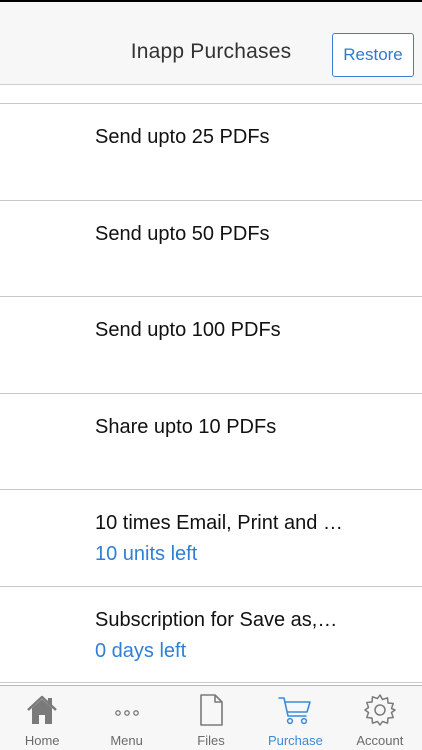  I want to click on tab-purchase: Purchase, so click(295, 718).